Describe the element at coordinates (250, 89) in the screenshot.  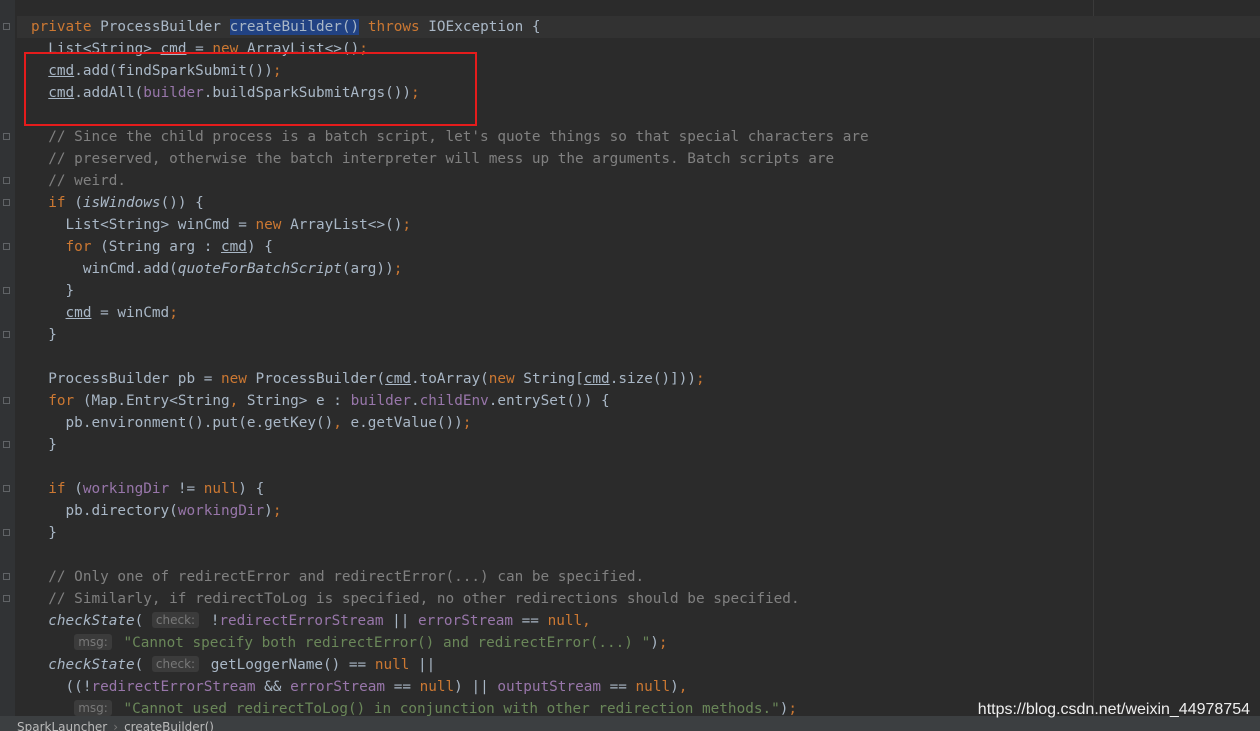
I see `annotation-highlight-box` at that location.